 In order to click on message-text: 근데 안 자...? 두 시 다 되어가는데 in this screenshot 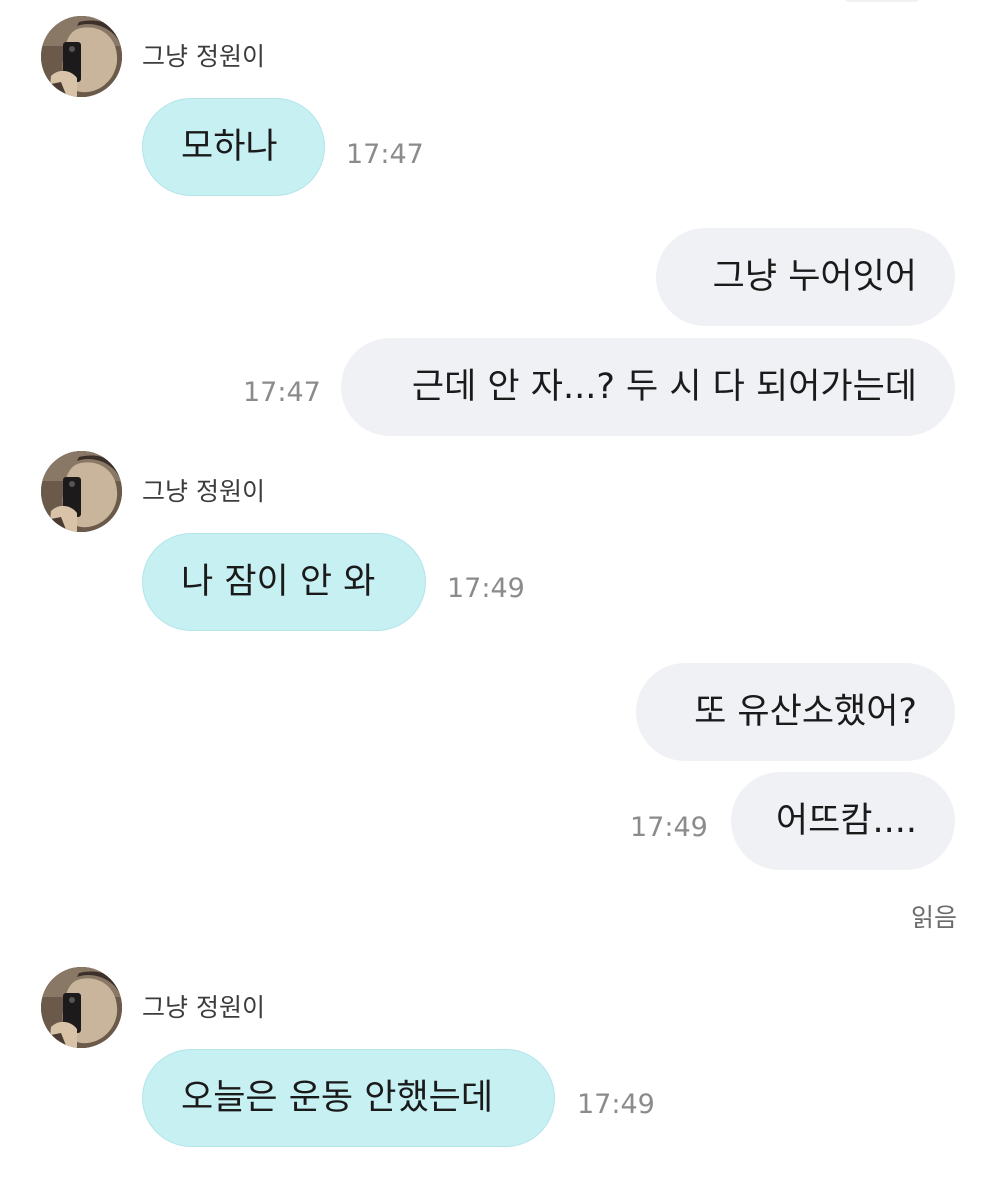, I will do `click(664, 386)`.